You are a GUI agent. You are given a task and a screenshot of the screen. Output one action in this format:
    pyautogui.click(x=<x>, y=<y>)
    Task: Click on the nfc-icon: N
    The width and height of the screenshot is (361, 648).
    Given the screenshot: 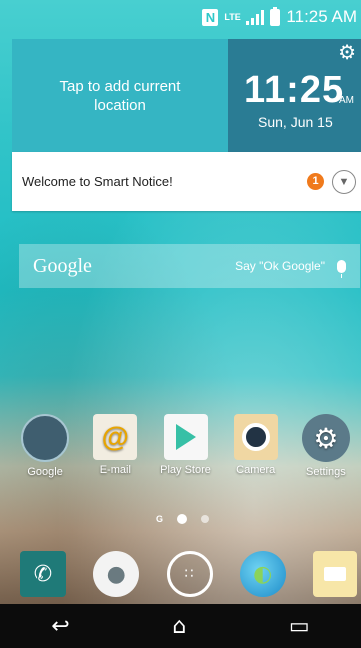 What is the action you would take?
    pyautogui.click(x=210, y=17)
    